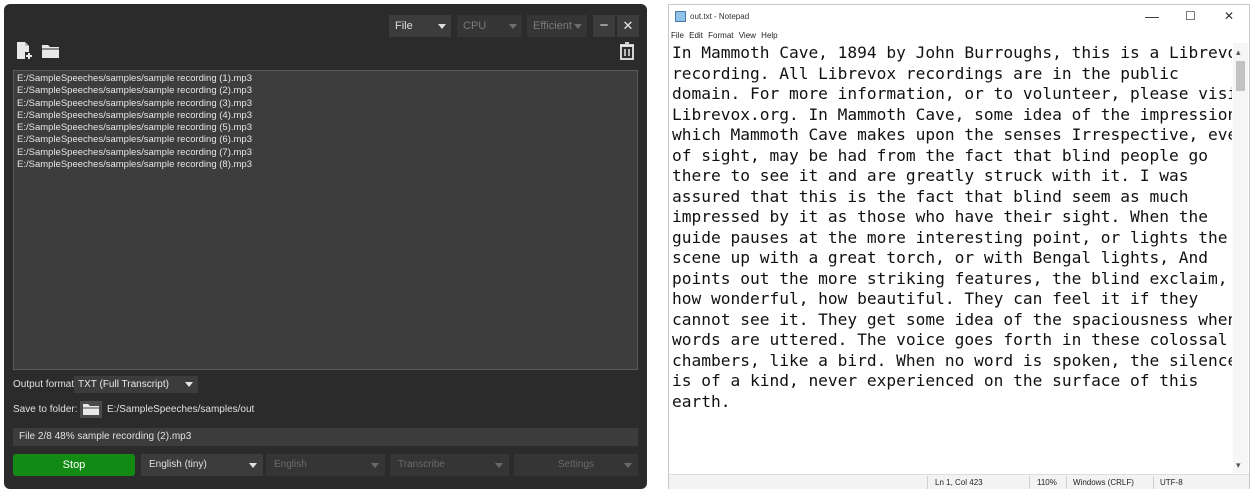 This screenshot has width=1255, height=497. Describe the element at coordinates (552, 26) in the screenshot. I see `profile-select-value: Efficient` at that location.